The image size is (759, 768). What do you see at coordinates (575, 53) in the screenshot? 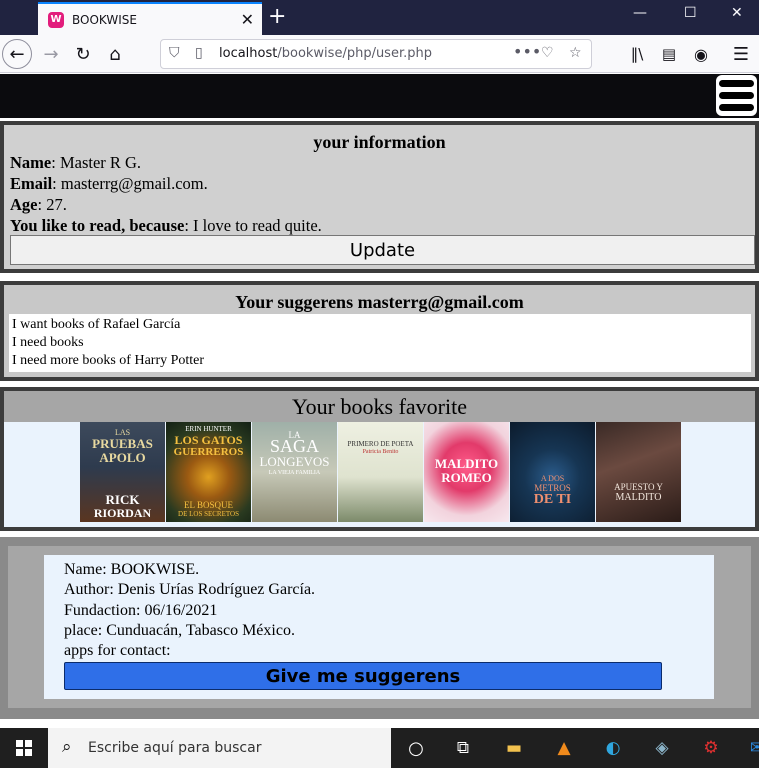
I see `bookmark-star-icon: ☆` at bounding box center [575, 53].